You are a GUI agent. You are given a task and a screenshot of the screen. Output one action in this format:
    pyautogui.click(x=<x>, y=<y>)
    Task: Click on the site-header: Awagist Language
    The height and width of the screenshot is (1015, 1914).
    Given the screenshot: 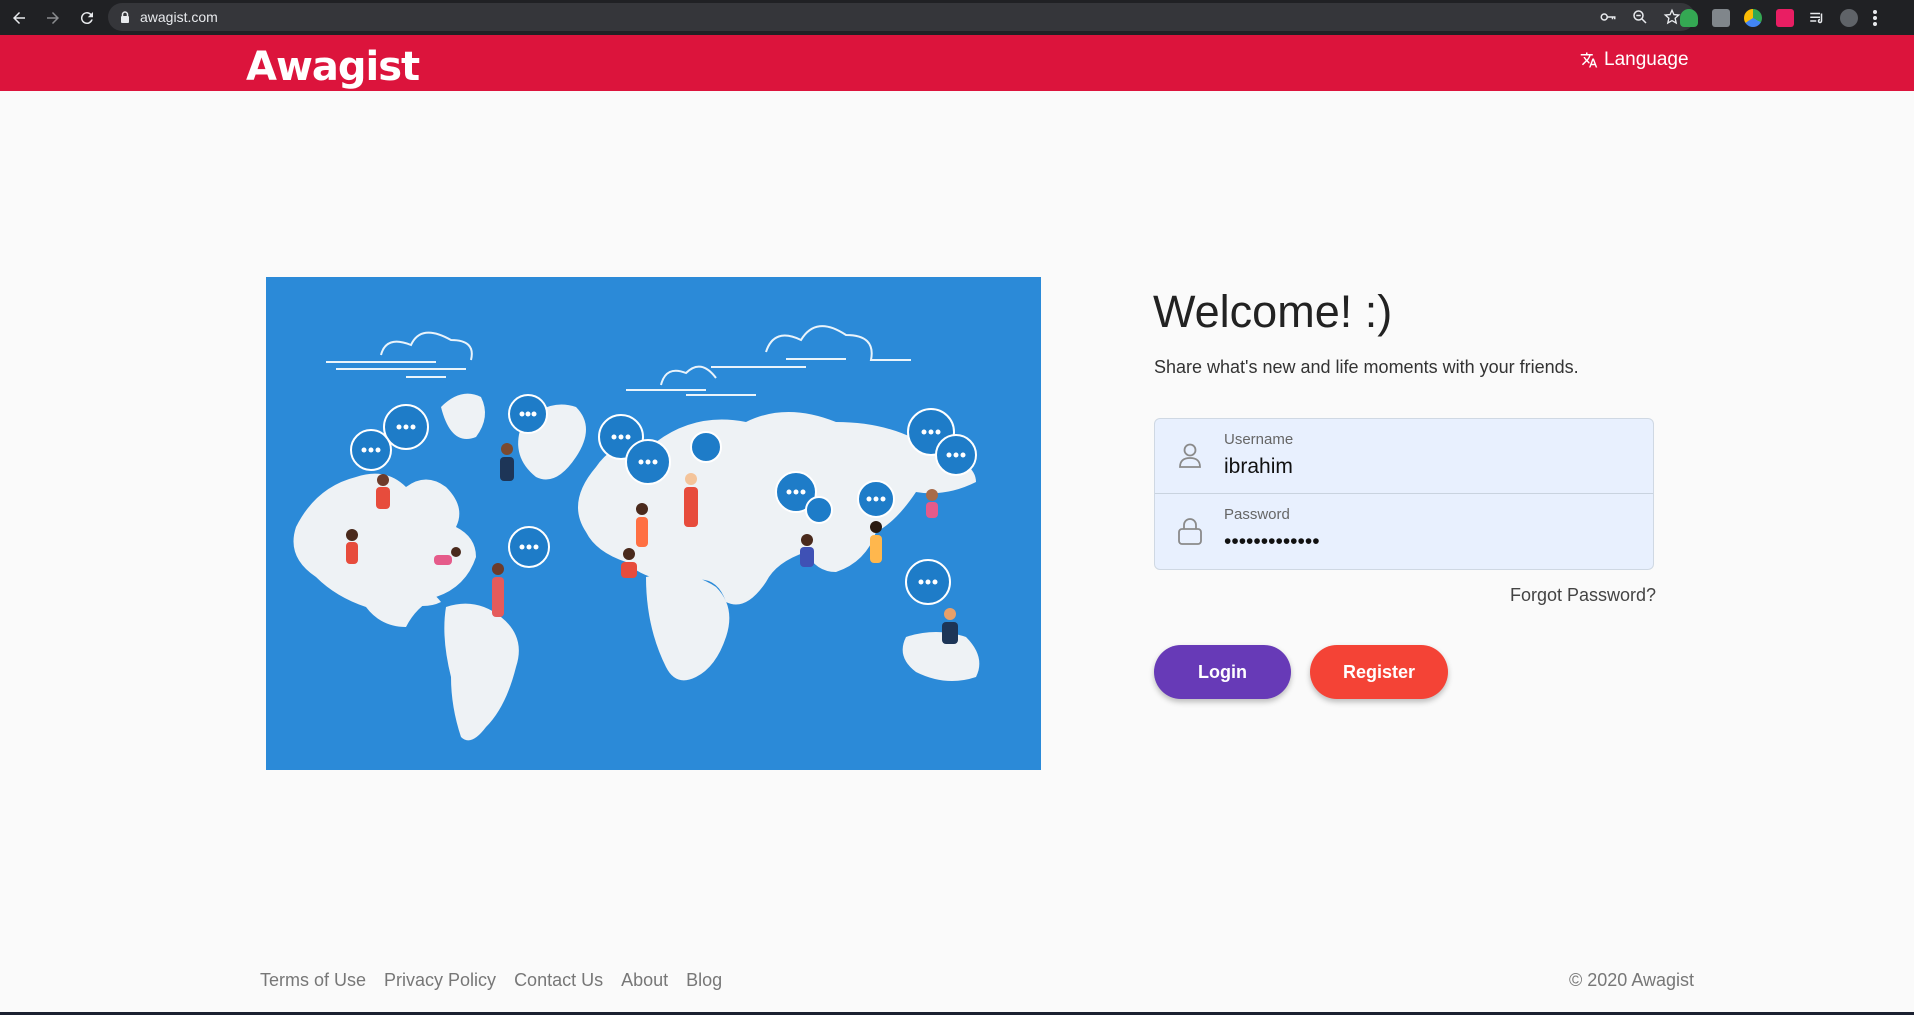 What is the action you would take?
    pyautogui.click(x=957, y=63)
    